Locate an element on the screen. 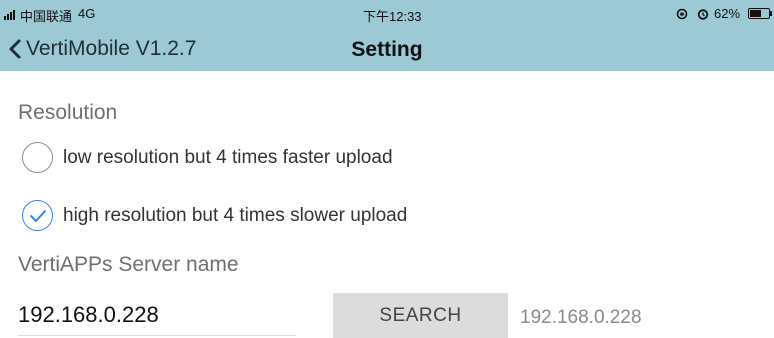 This screenshot has width=774, height=338. battery-percent: 62% is located at coordinates (727, 13).